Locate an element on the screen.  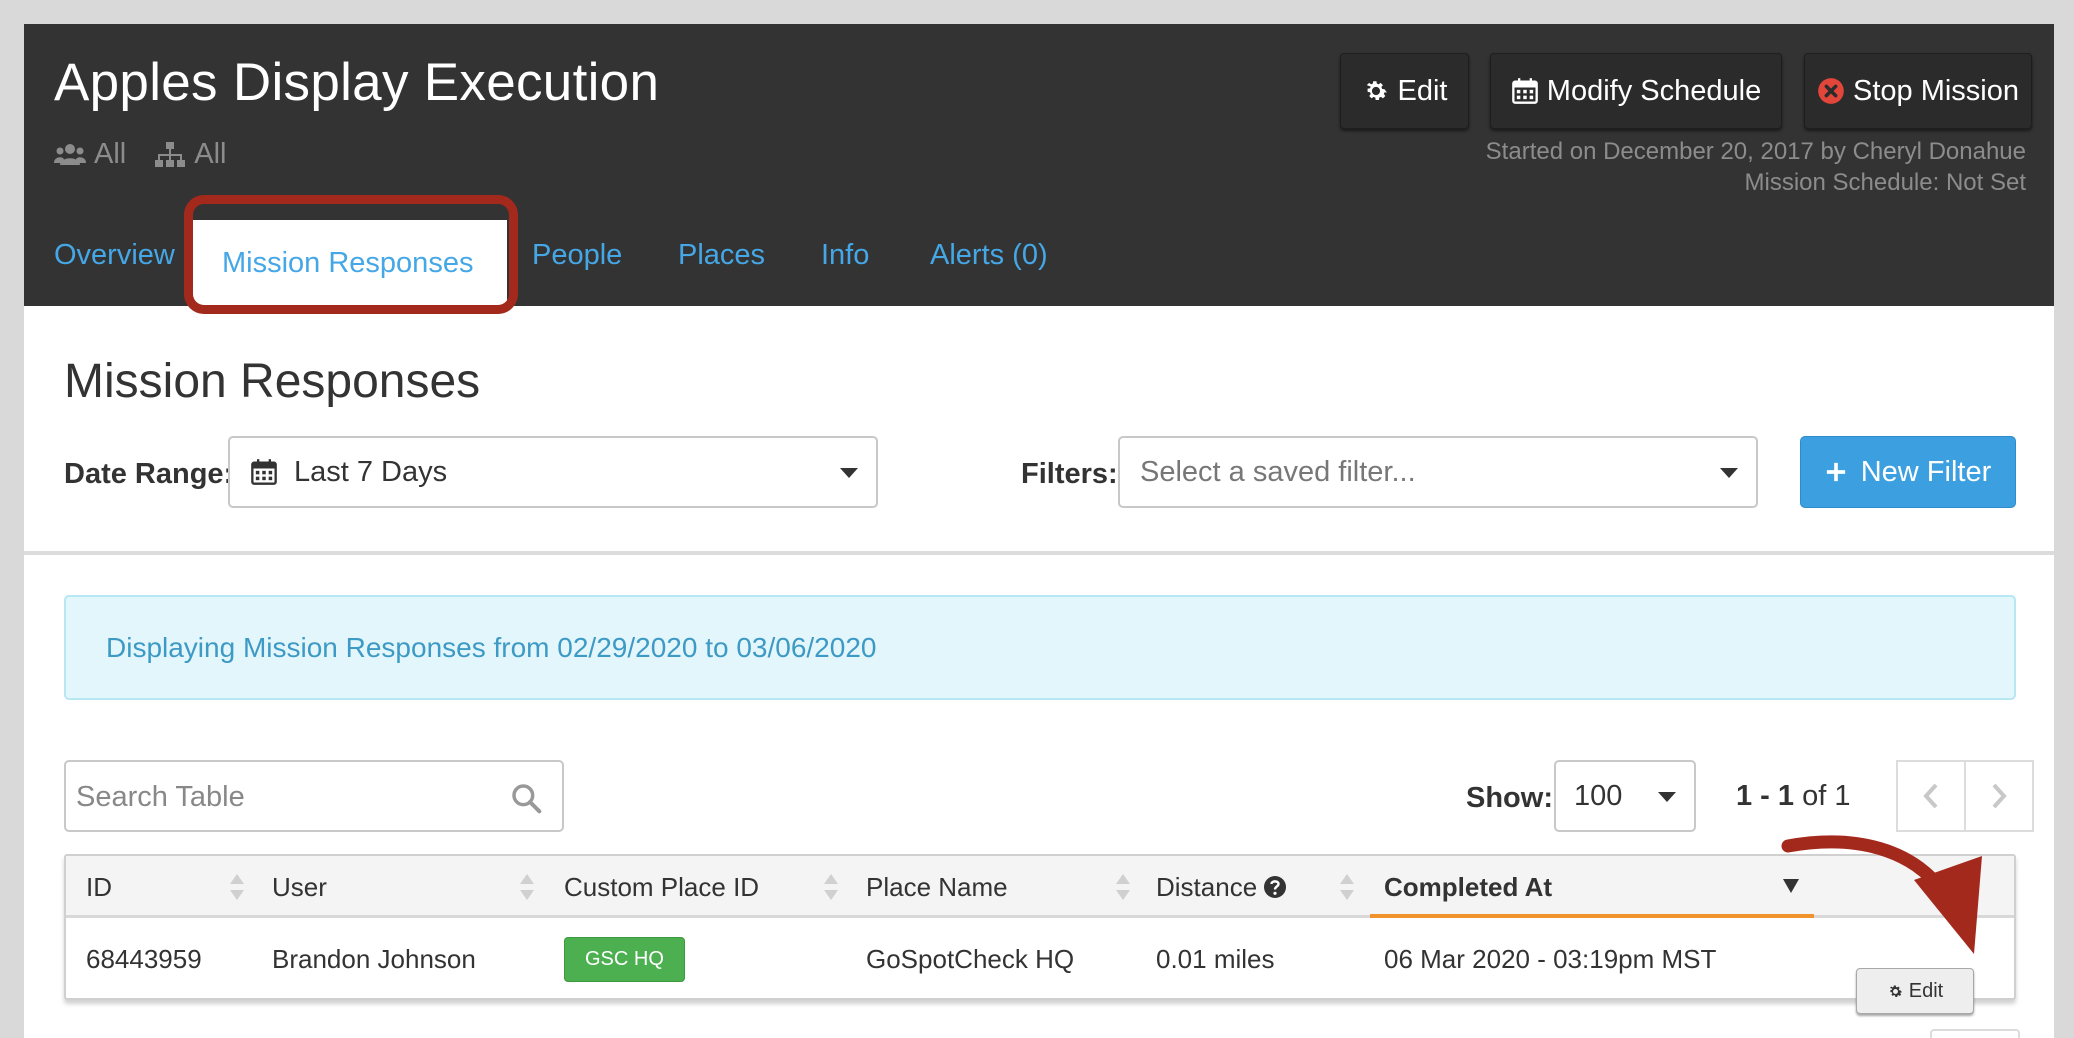
scope-groups-label: All is located at coordinates (110, 154).